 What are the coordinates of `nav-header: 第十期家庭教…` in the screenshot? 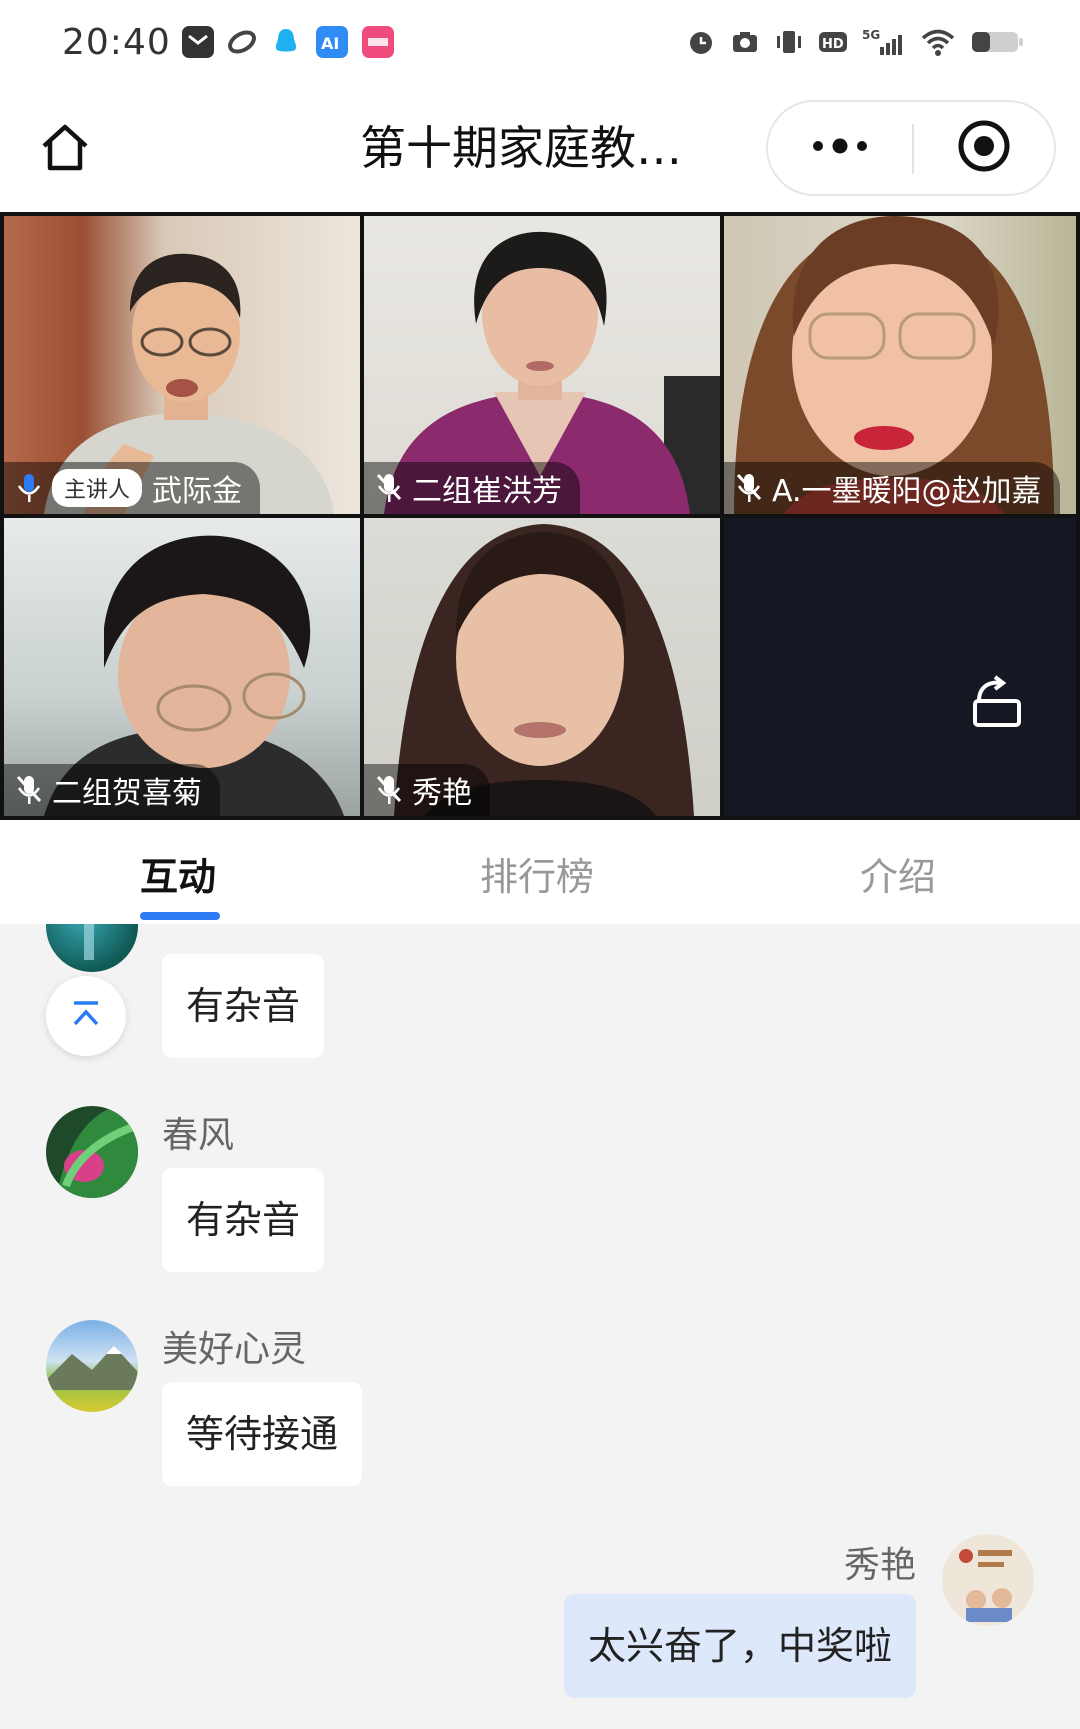 It's located at (540, 149).